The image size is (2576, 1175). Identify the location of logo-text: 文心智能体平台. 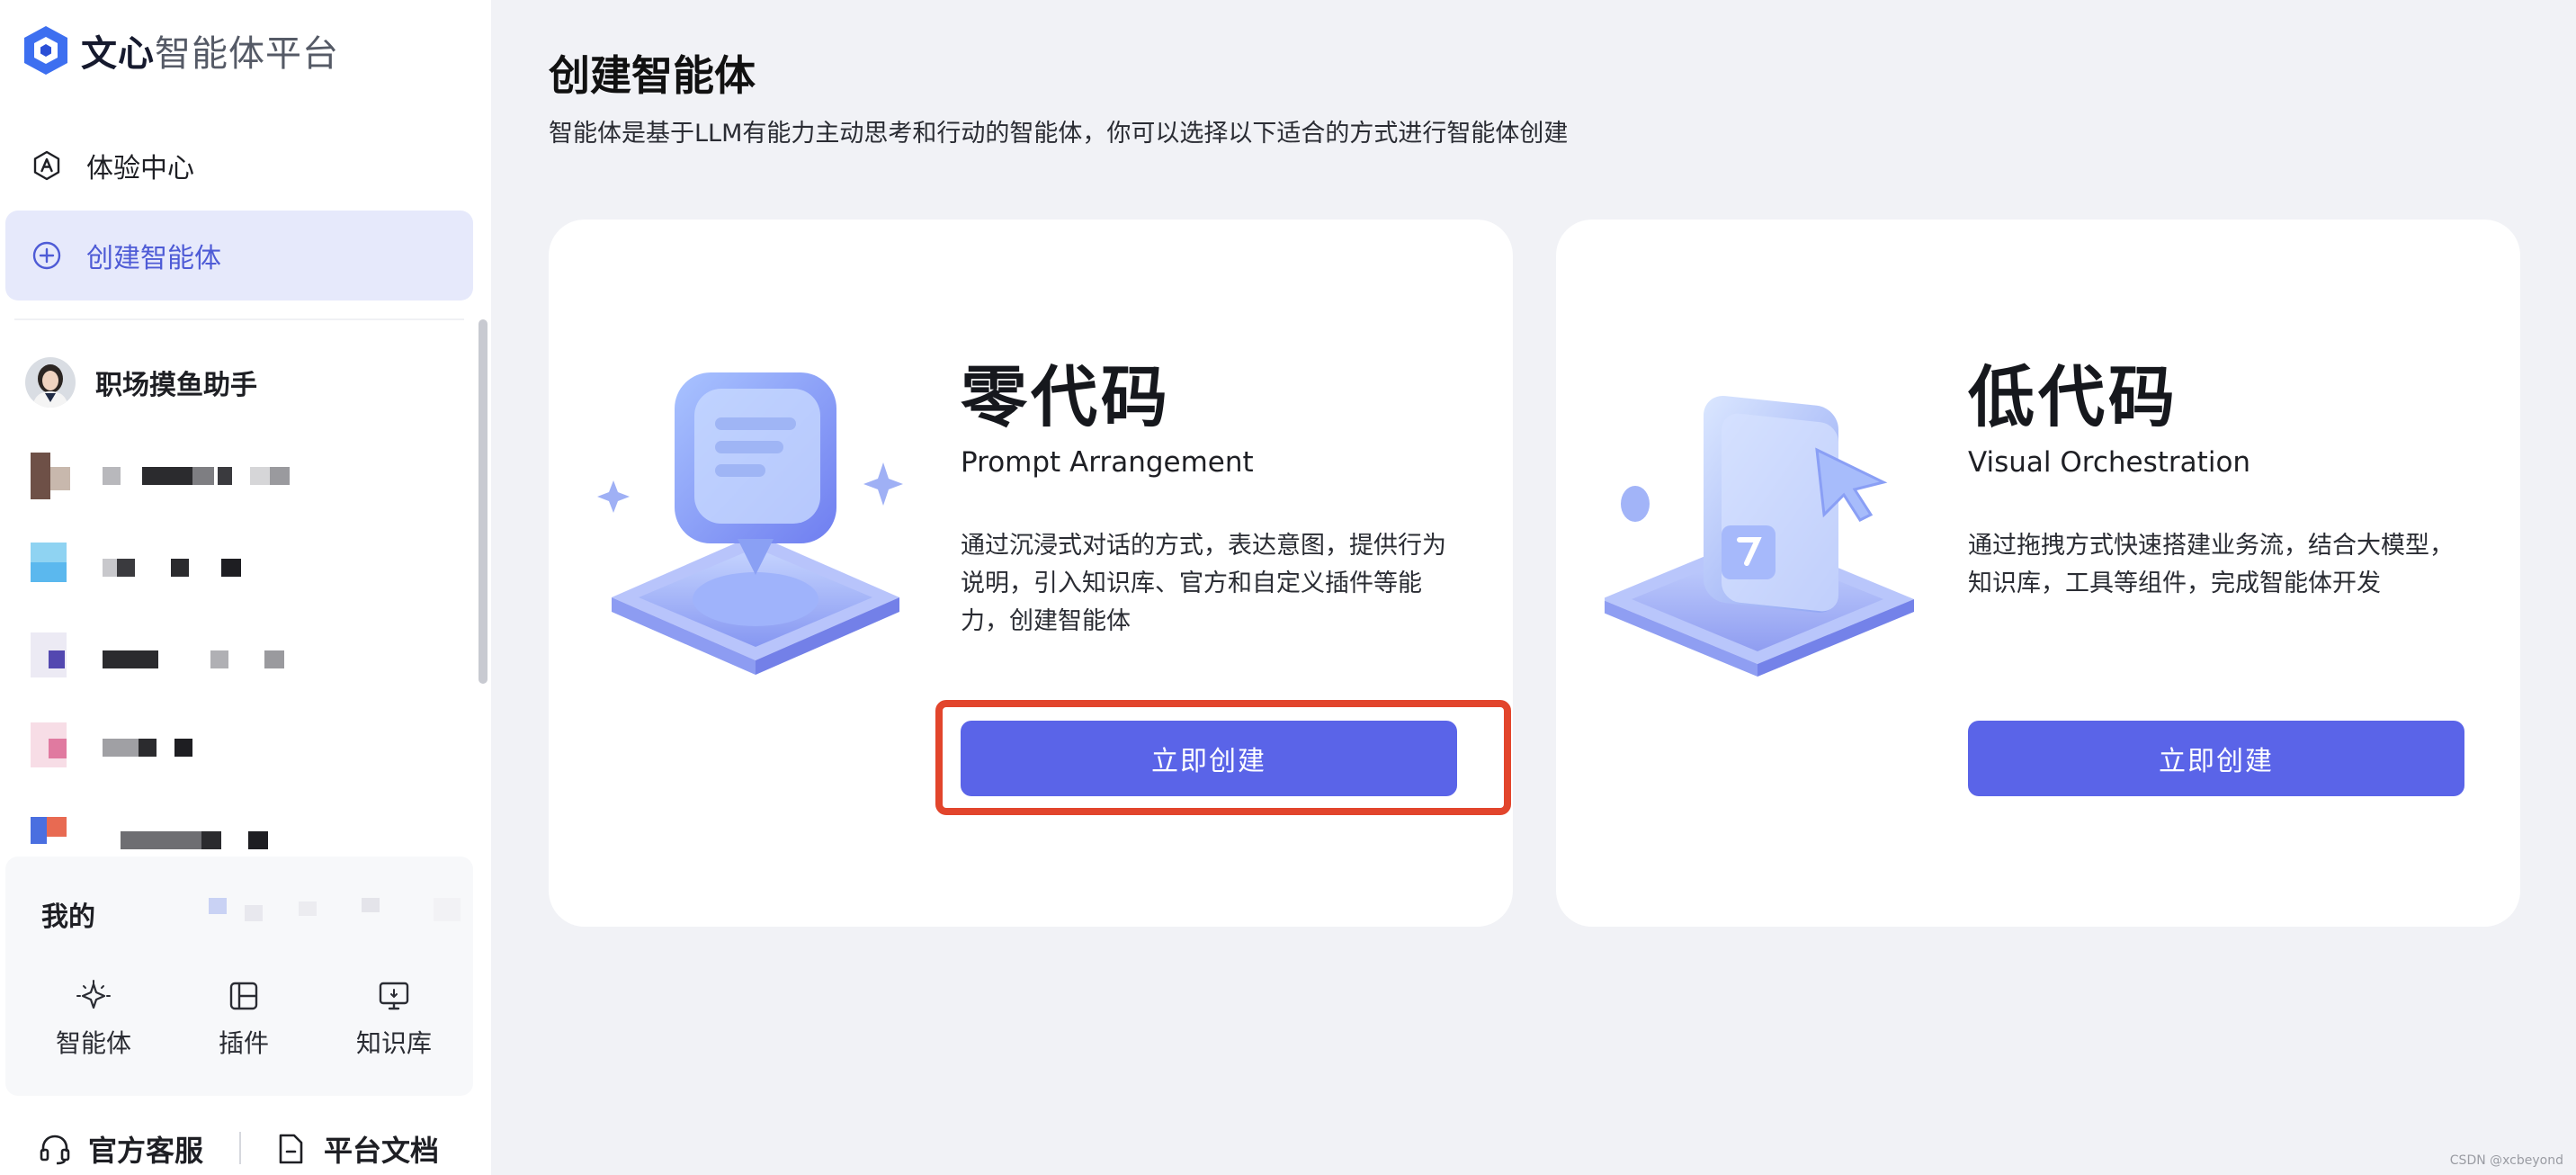
(210, 50).